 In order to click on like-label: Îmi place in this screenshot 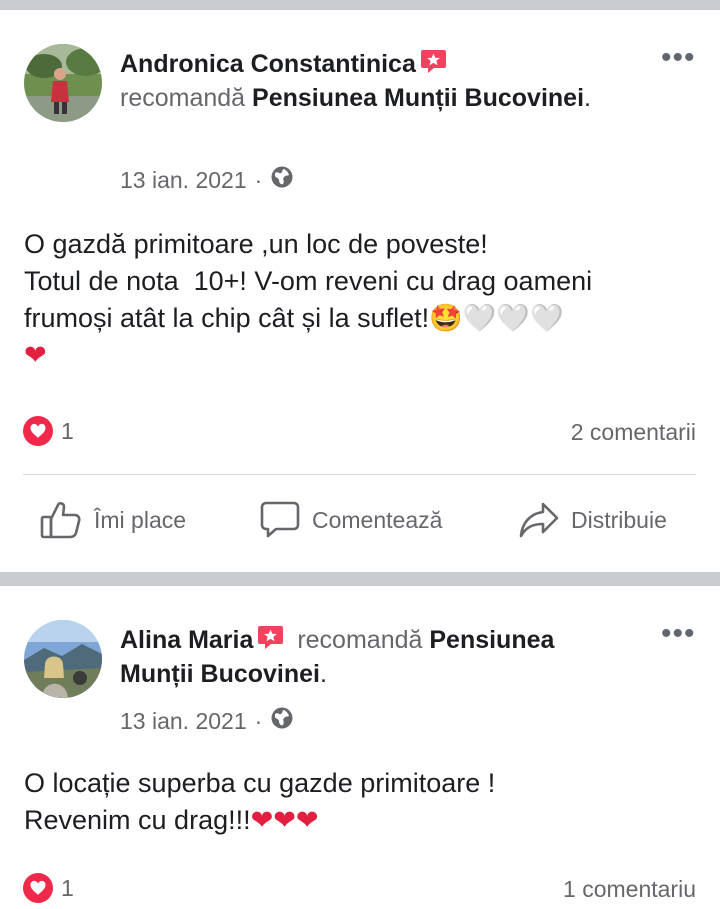, I will do `click(140, 519)`.